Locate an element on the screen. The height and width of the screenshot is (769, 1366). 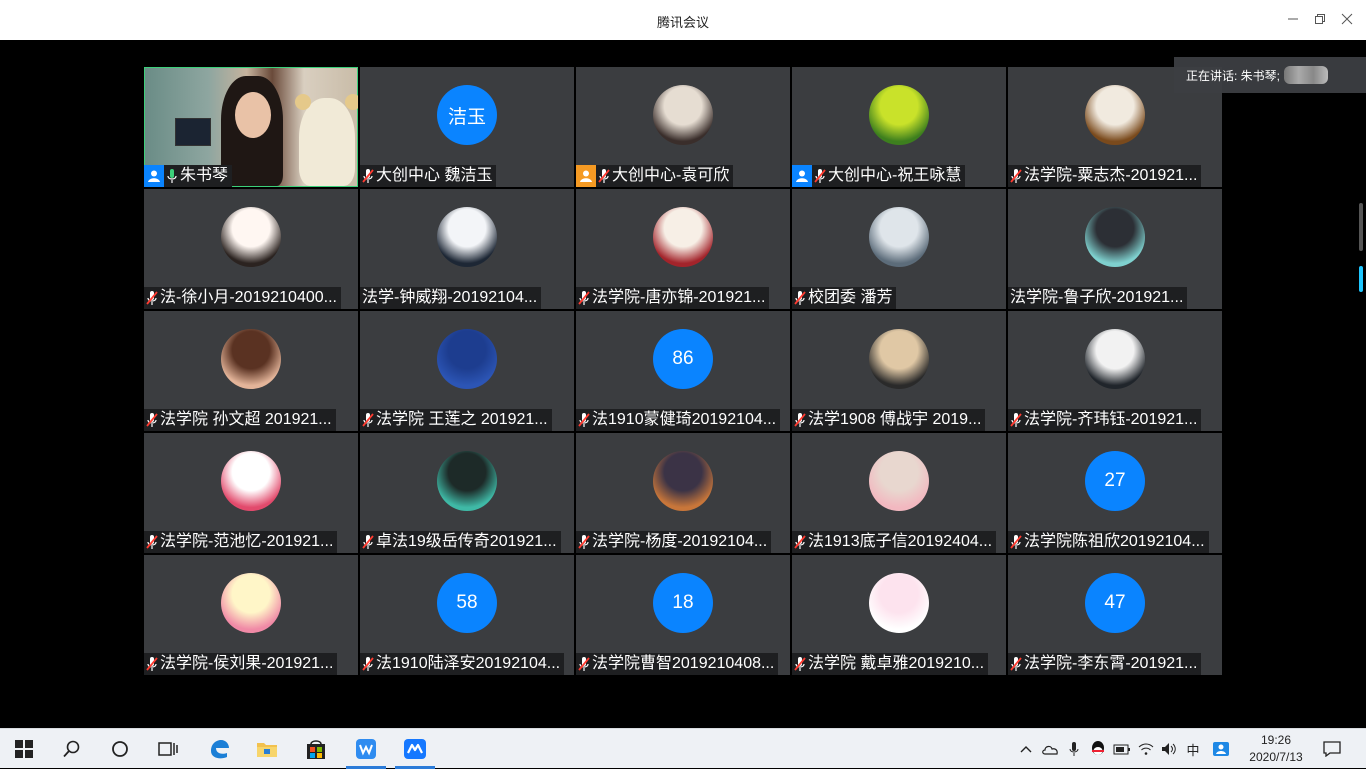
participant-name-bar: 大创中心-祝王咏慧 is located at coordinates (879, 176).